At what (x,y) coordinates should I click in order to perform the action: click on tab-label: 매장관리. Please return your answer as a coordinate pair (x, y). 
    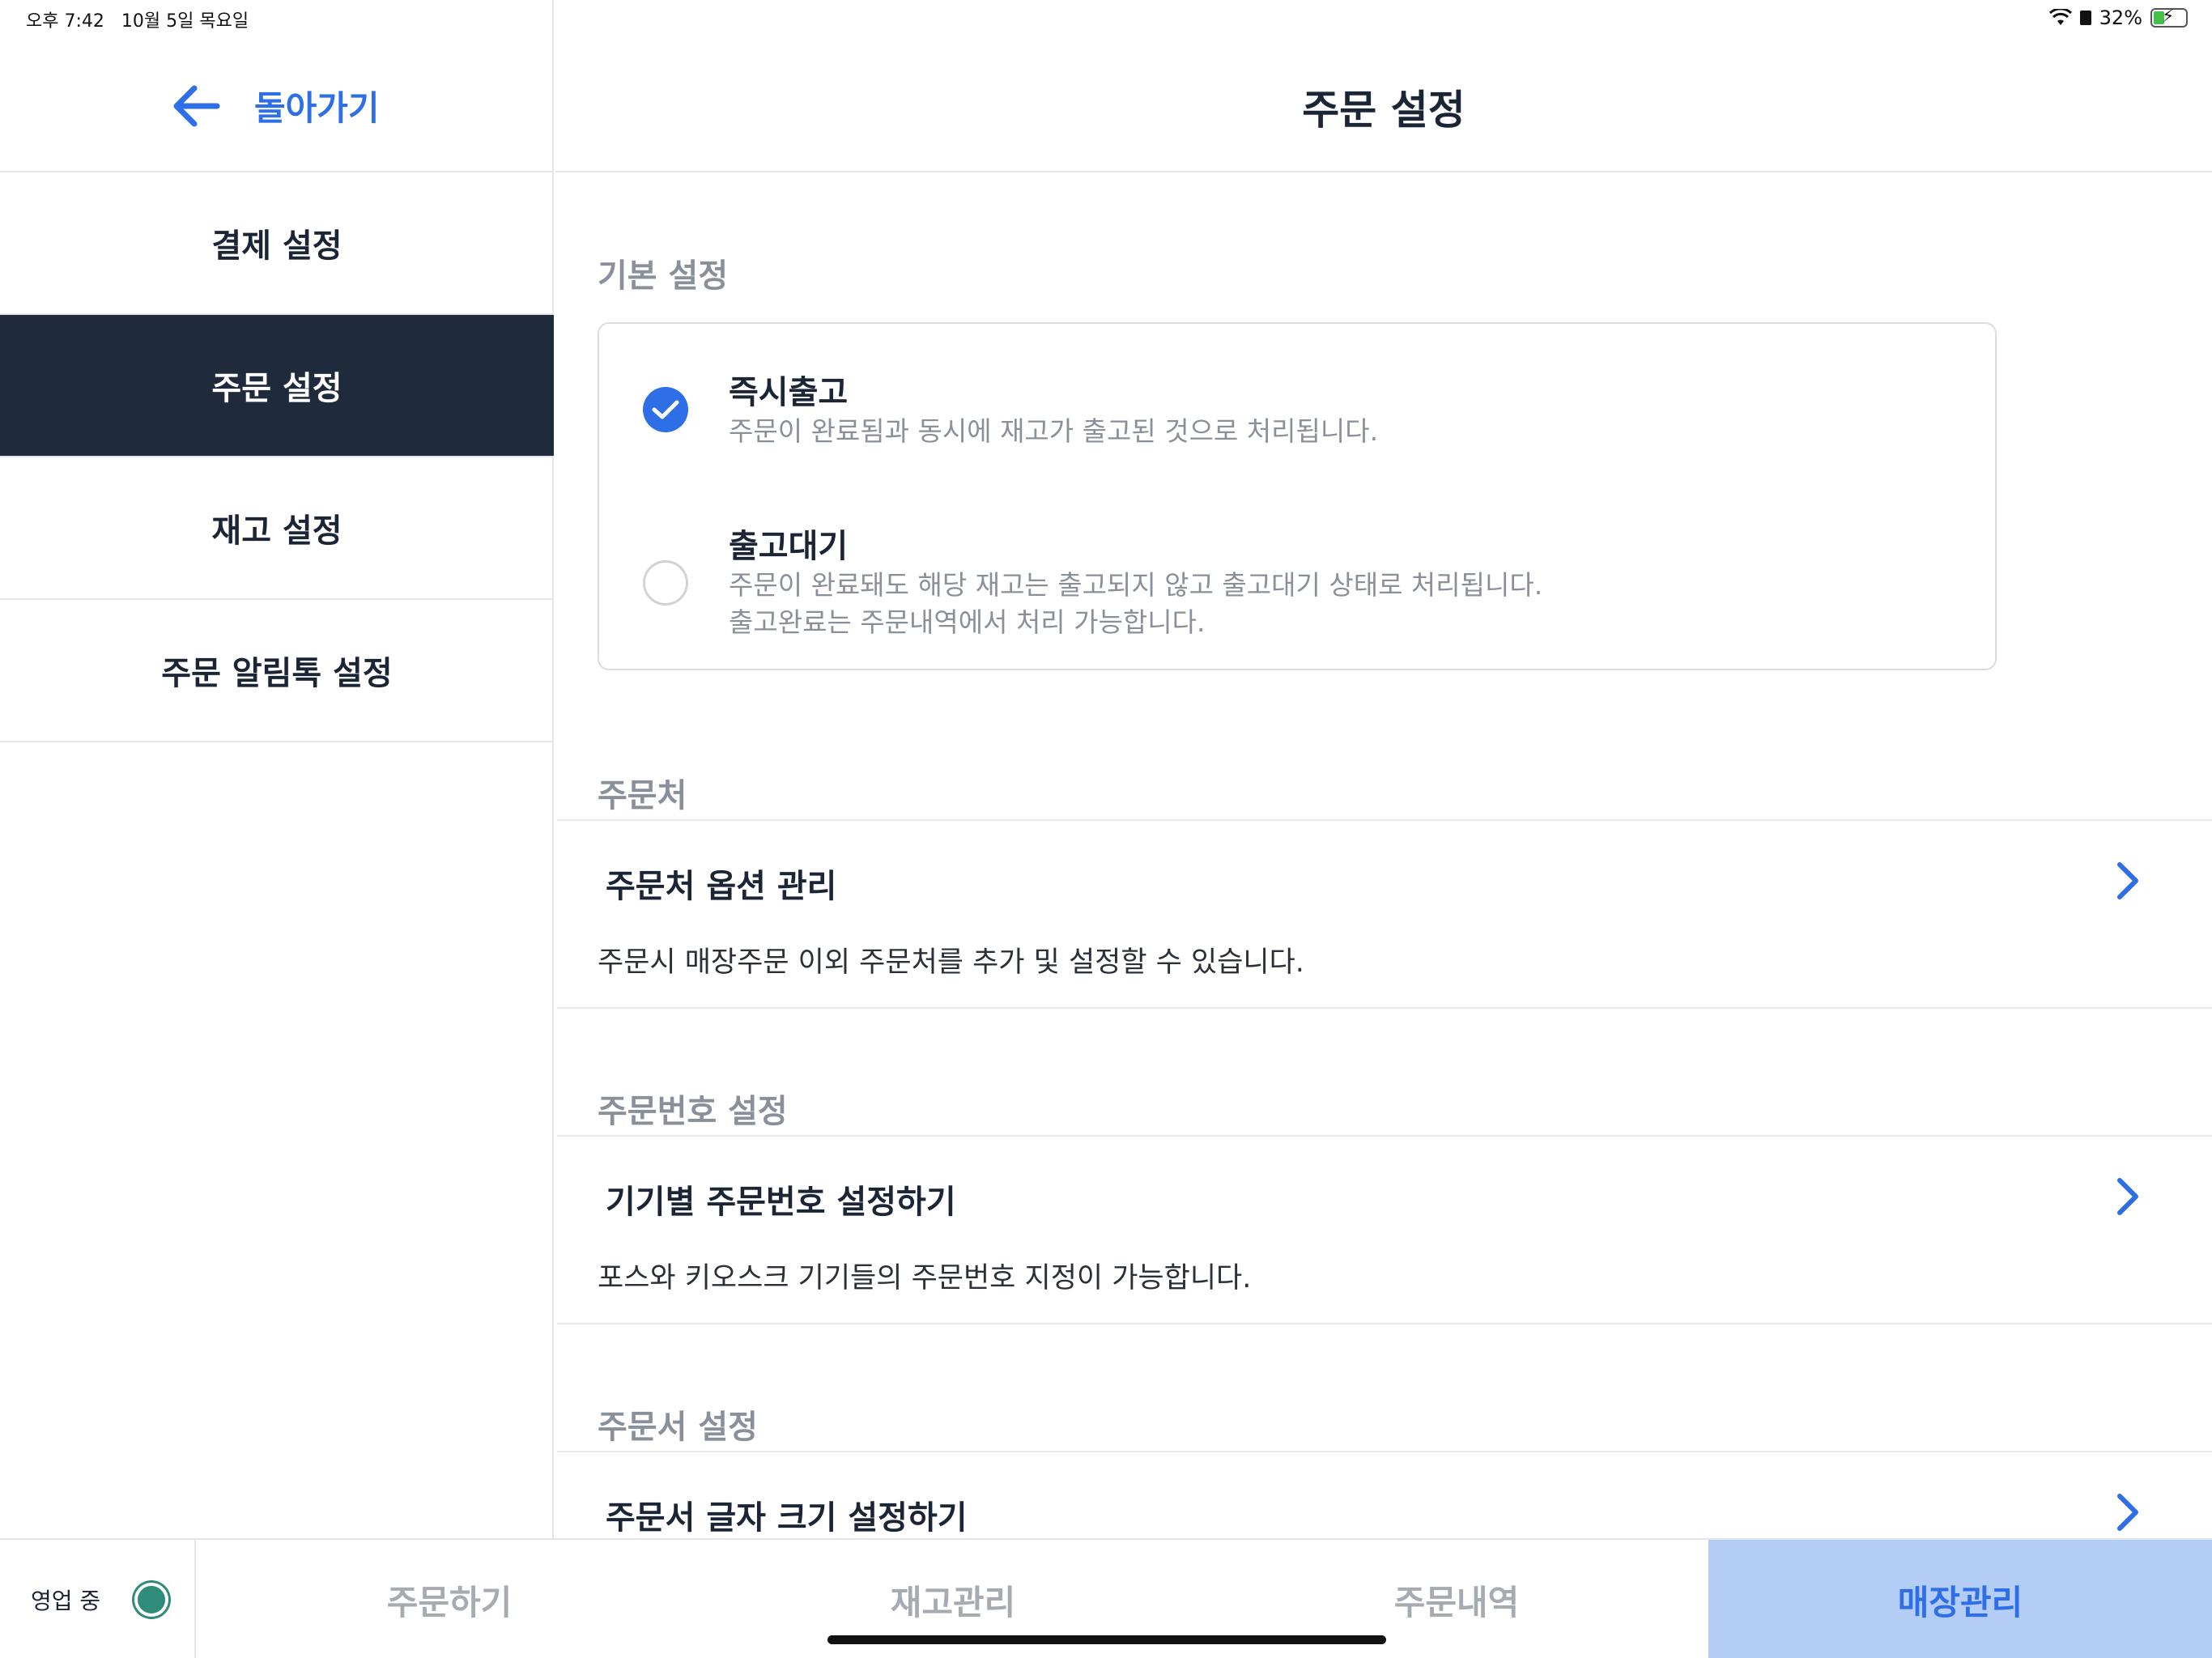
    Looking at the image, I should click on (1960, 1602).